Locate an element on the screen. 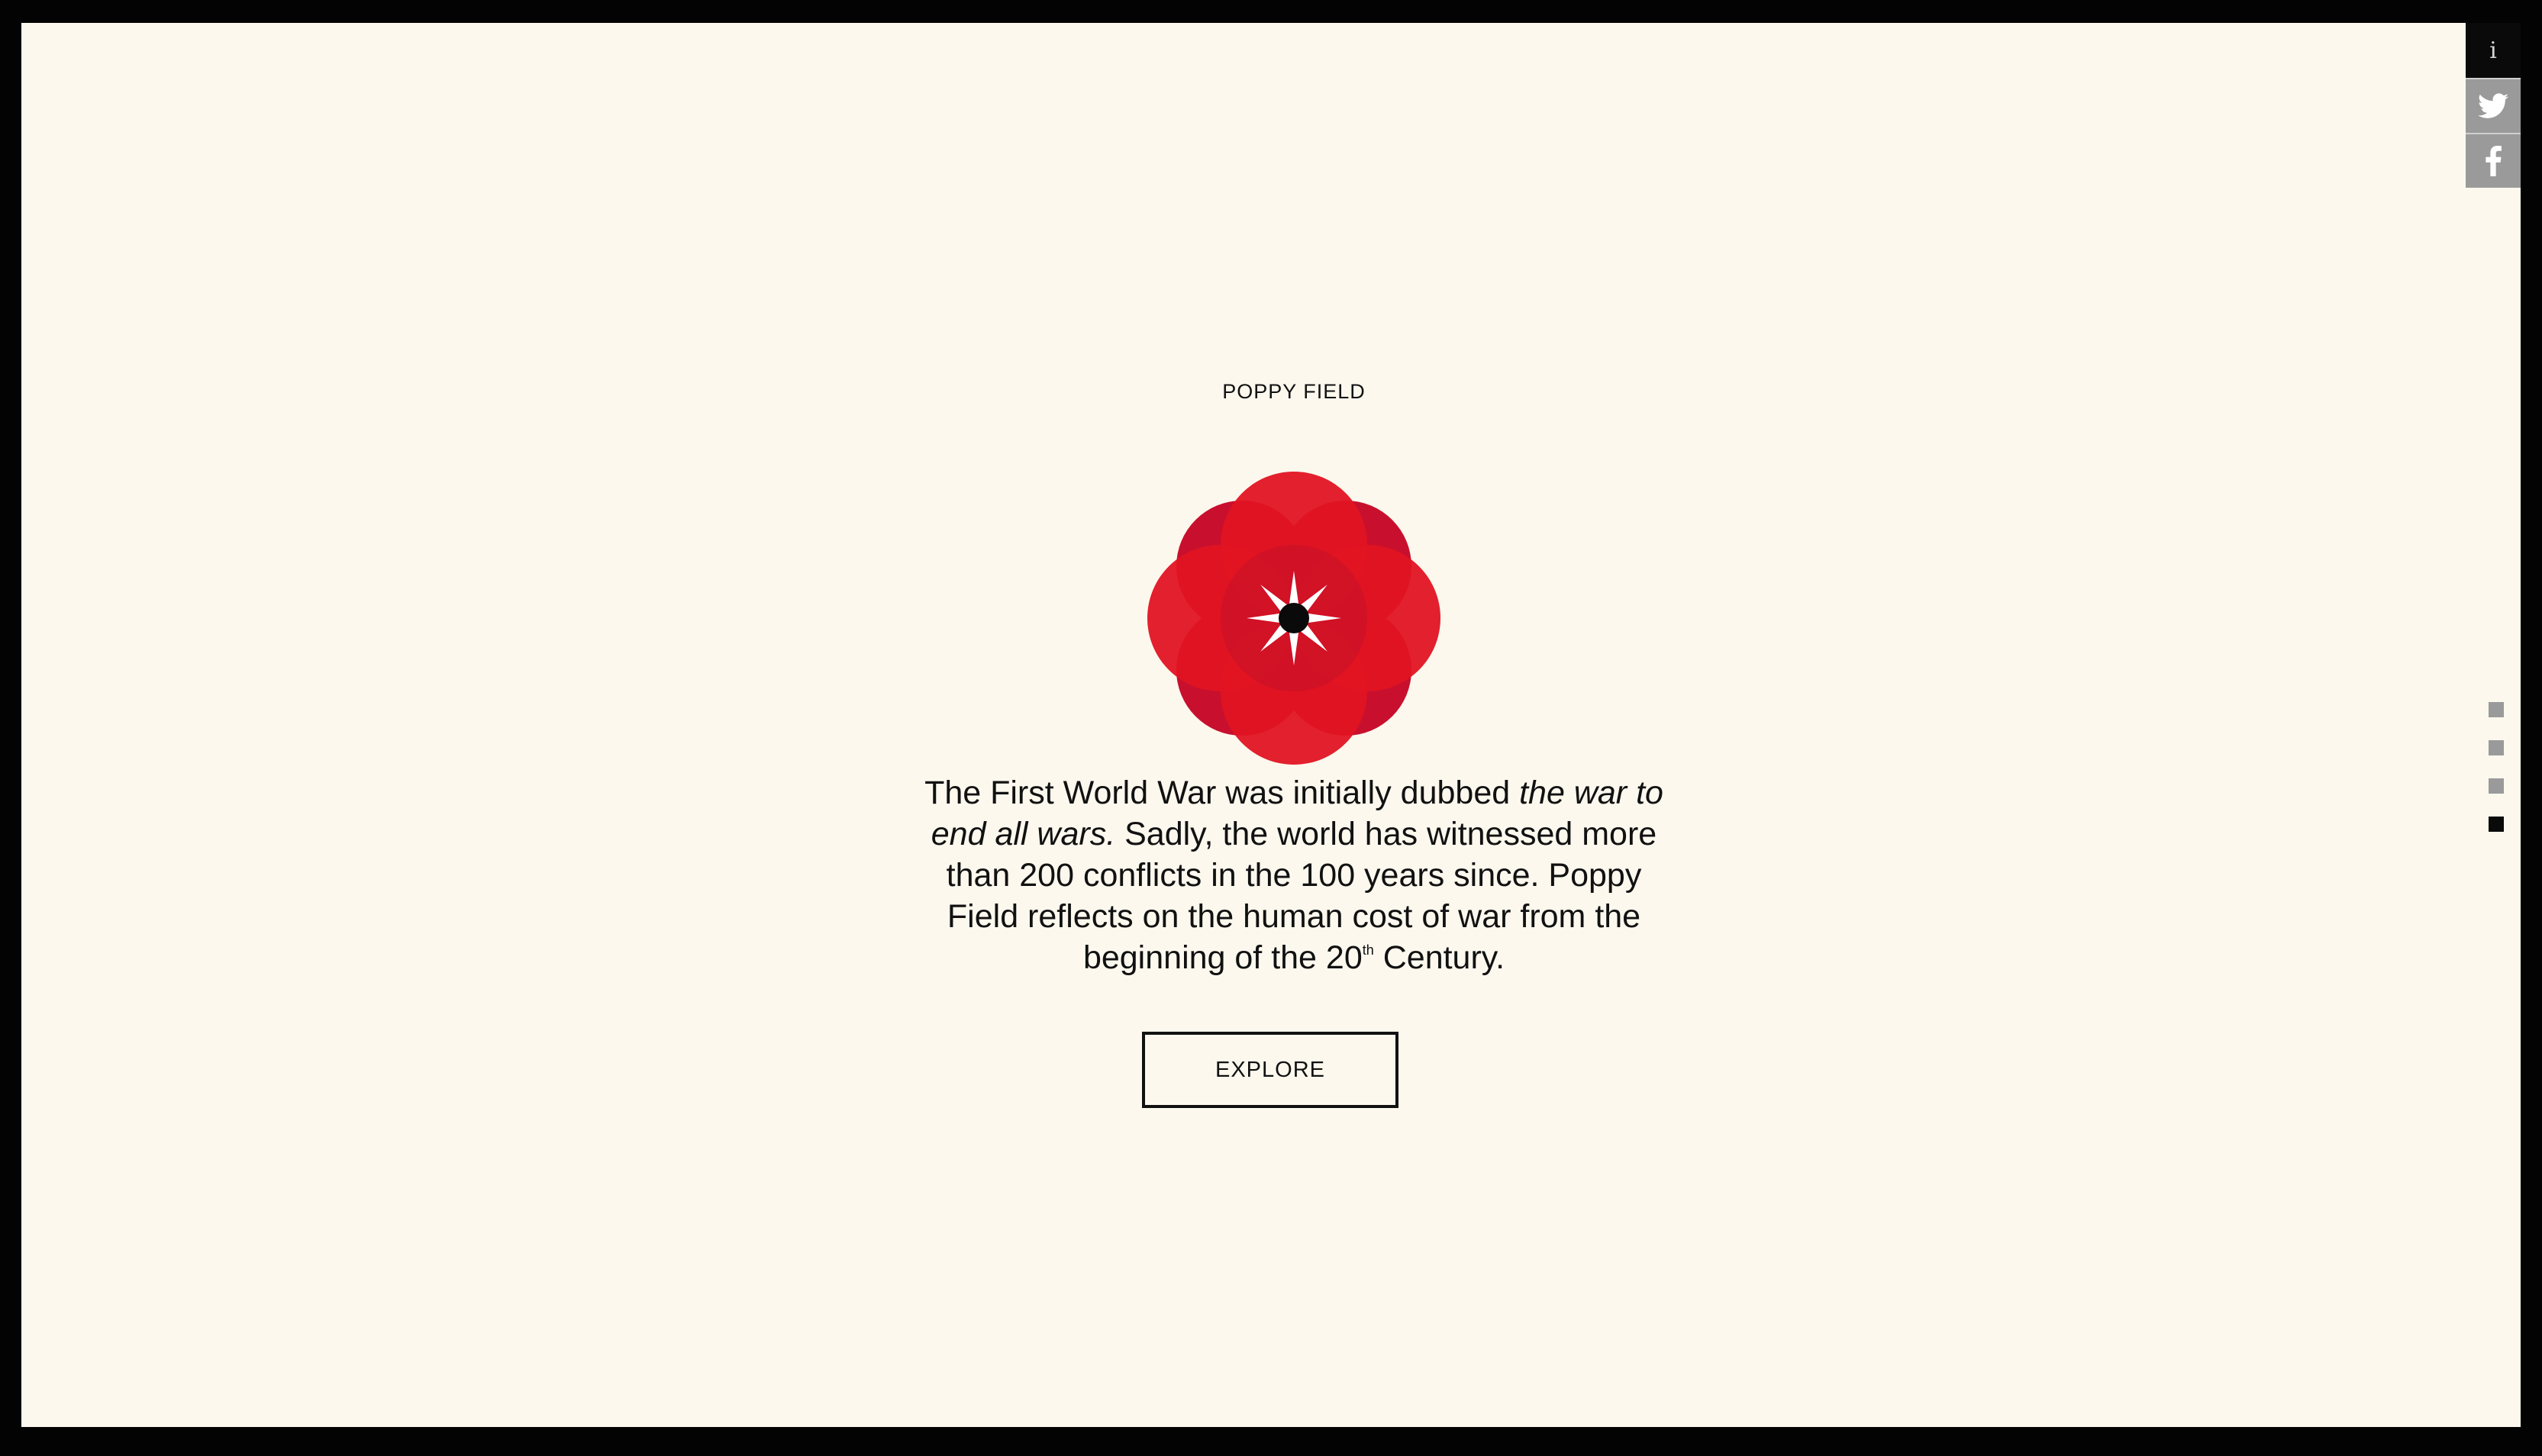 The image size is (2542, 1456). info-icon: i is located at coordinates (2493, 50).